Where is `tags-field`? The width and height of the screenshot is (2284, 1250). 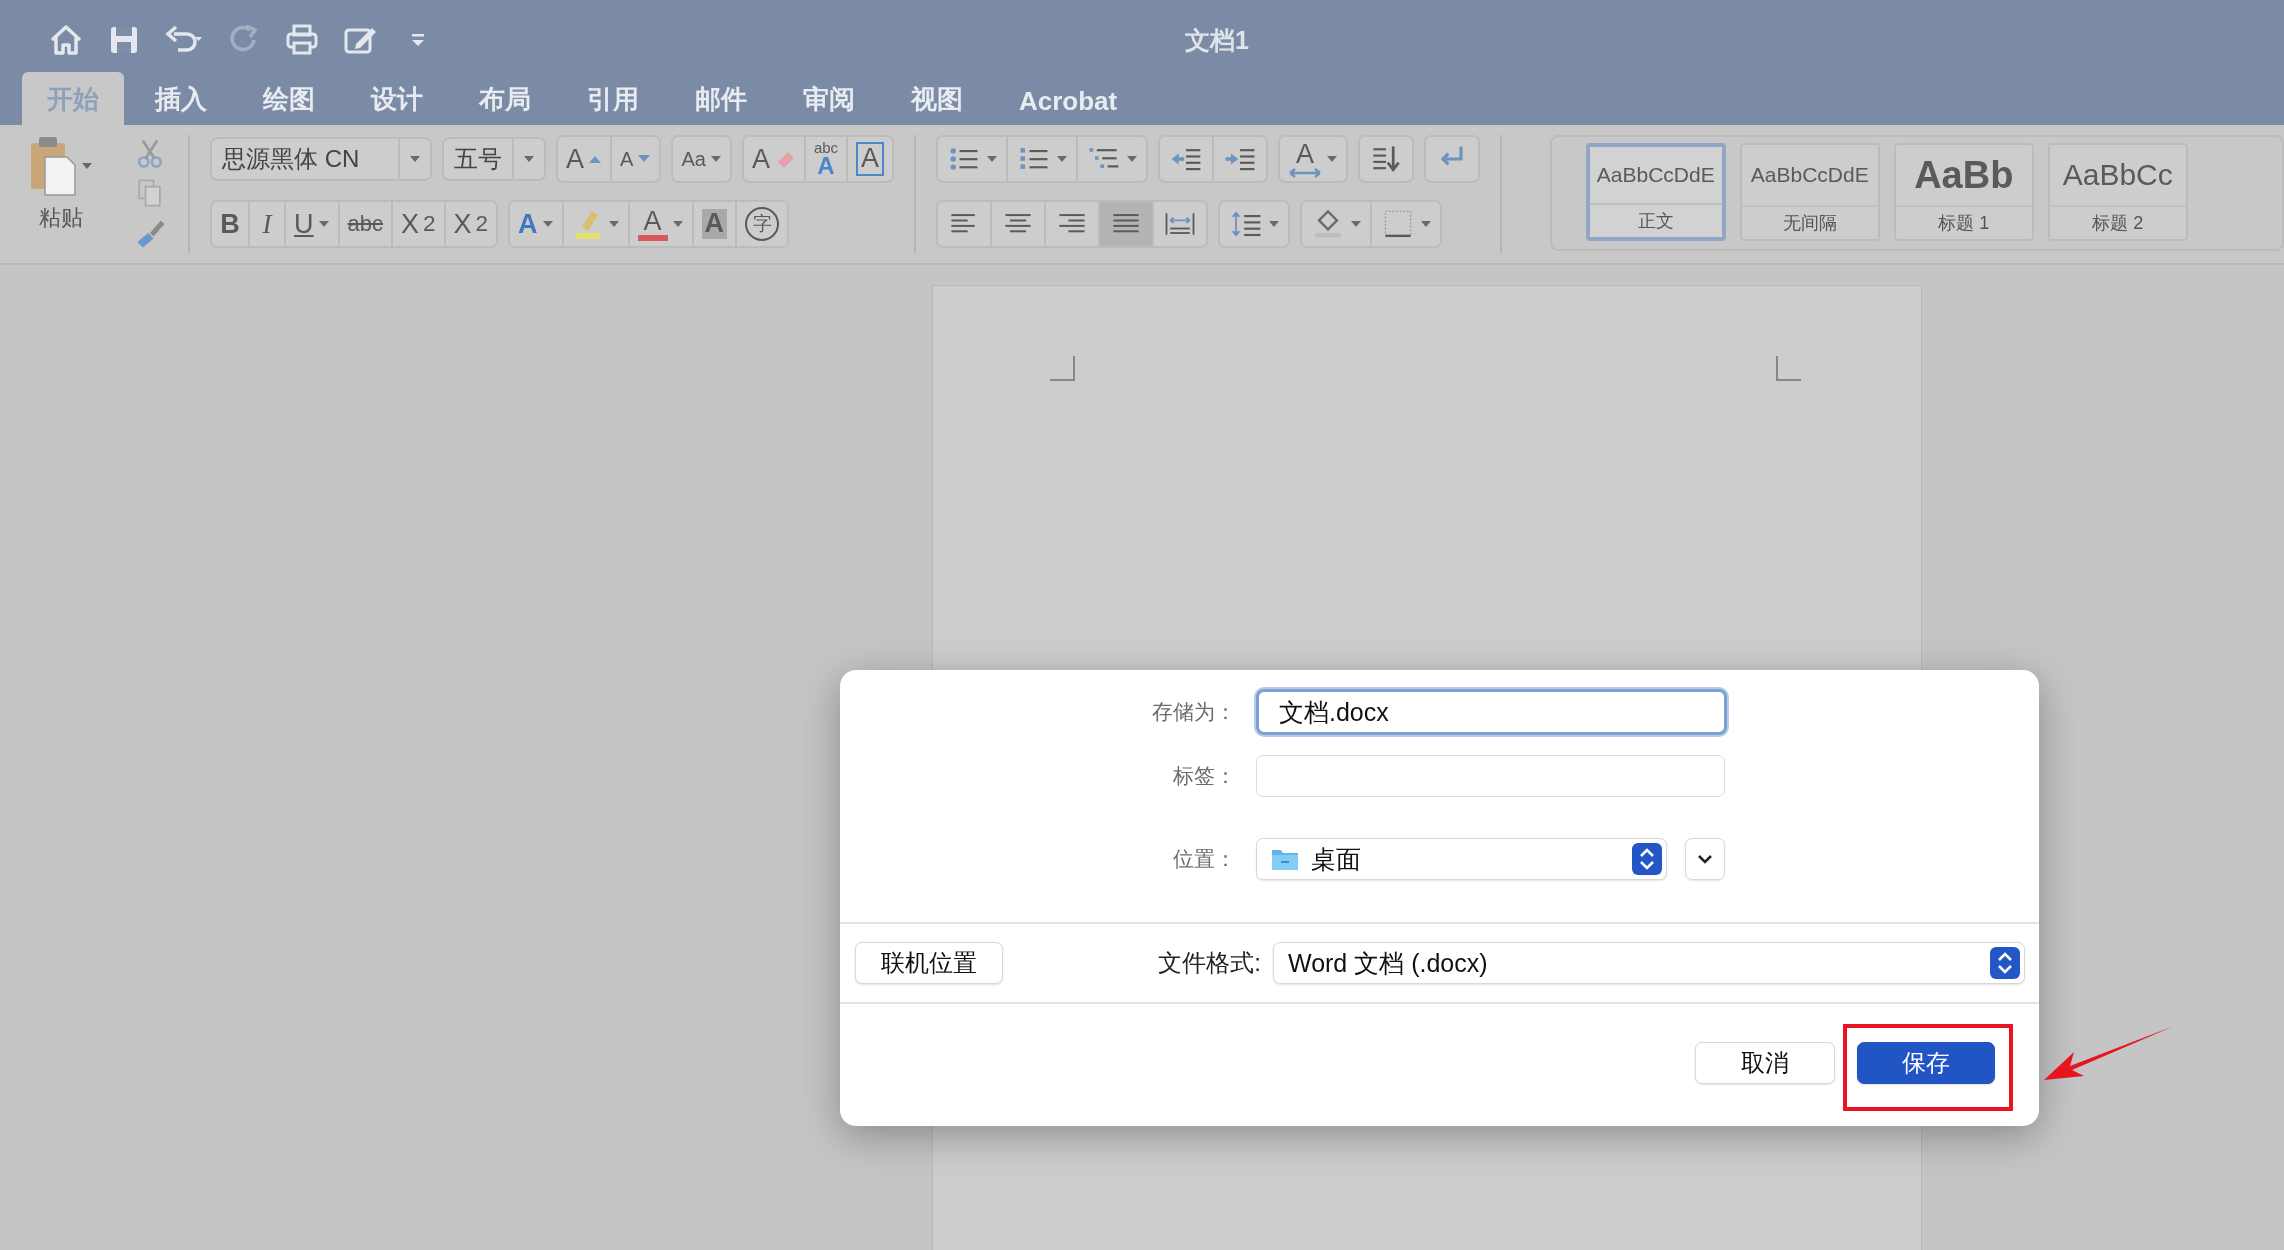 tags-field is located at coordinates (1490, 776).